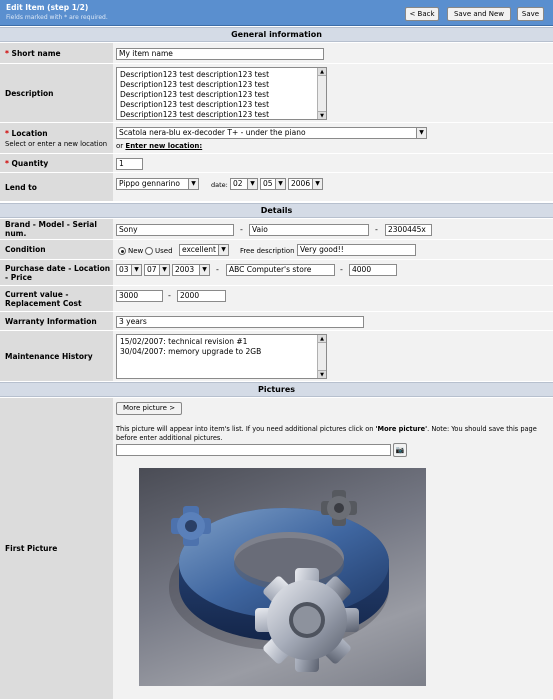  Describe the element at coordinates (333, 163) in the screenshot. I see `quantity-cell` at that location.